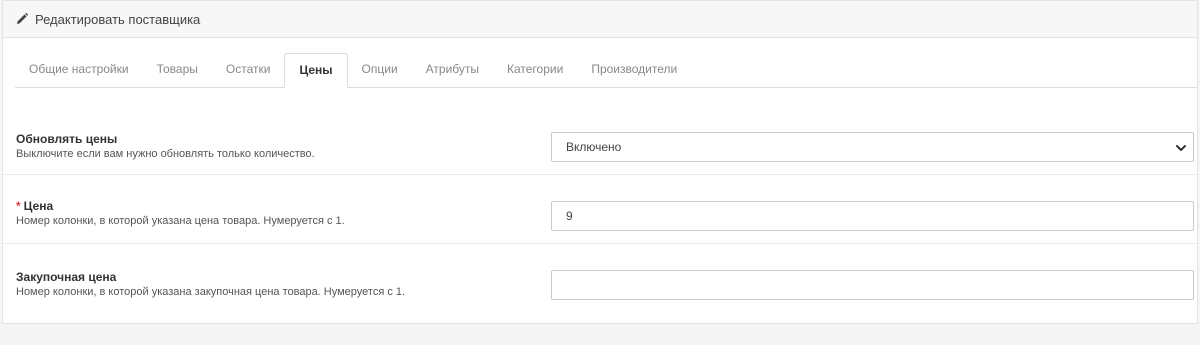 This screenshot has height=345, width=1200. I want to click on purchase-price-column-input, so click(872, 285).